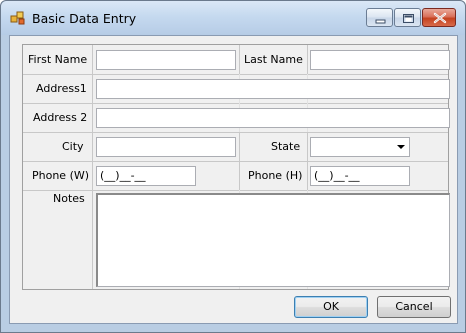  Describe the element at coordinates (360, 176) in the screenshot. I see `phone-h-field: (__)__-__` at that location.